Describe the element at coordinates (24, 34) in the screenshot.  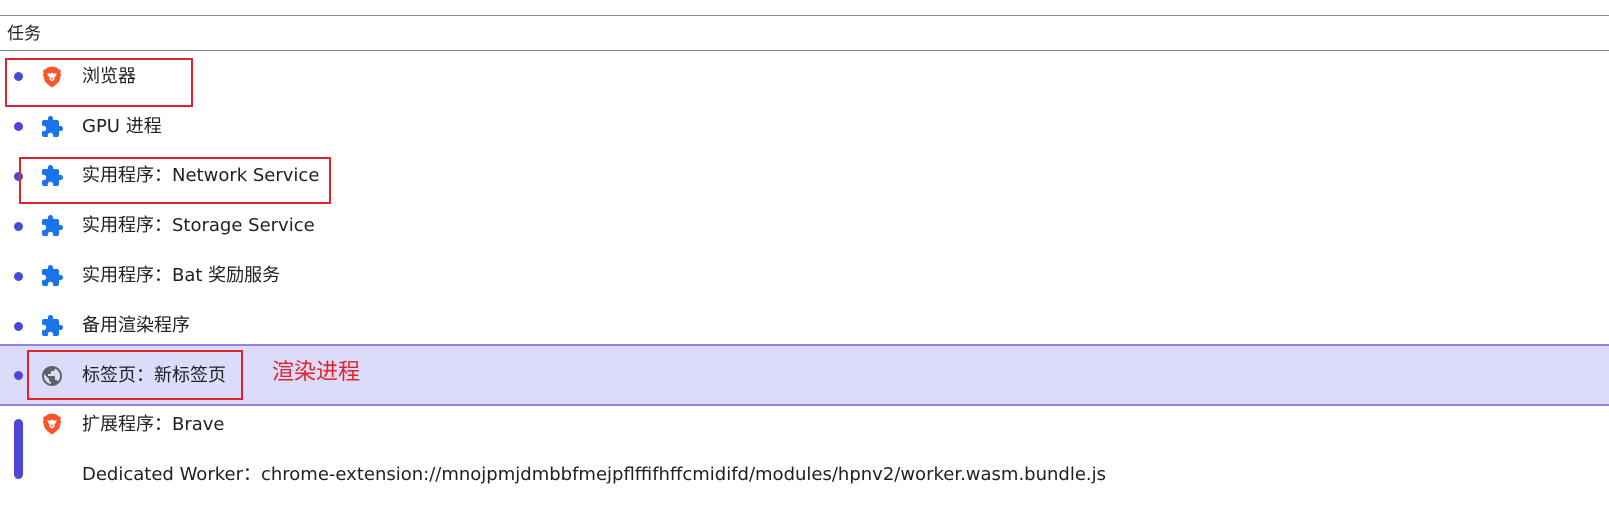
I see `task-column-label: 任务` at that location.